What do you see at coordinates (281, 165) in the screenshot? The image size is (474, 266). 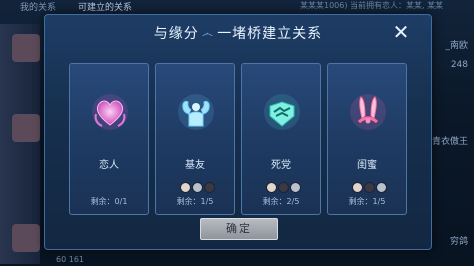 I see `card-label: 死党` at bounding box center [281, 165].